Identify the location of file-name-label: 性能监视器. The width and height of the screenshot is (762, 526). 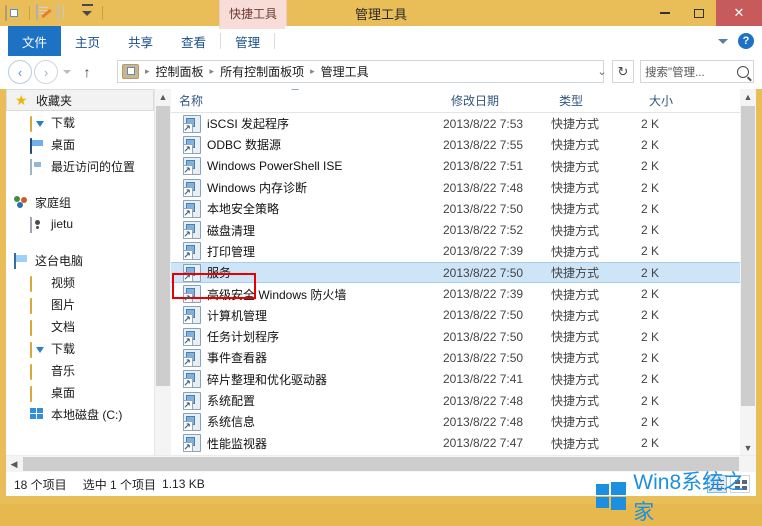
(237, 443).